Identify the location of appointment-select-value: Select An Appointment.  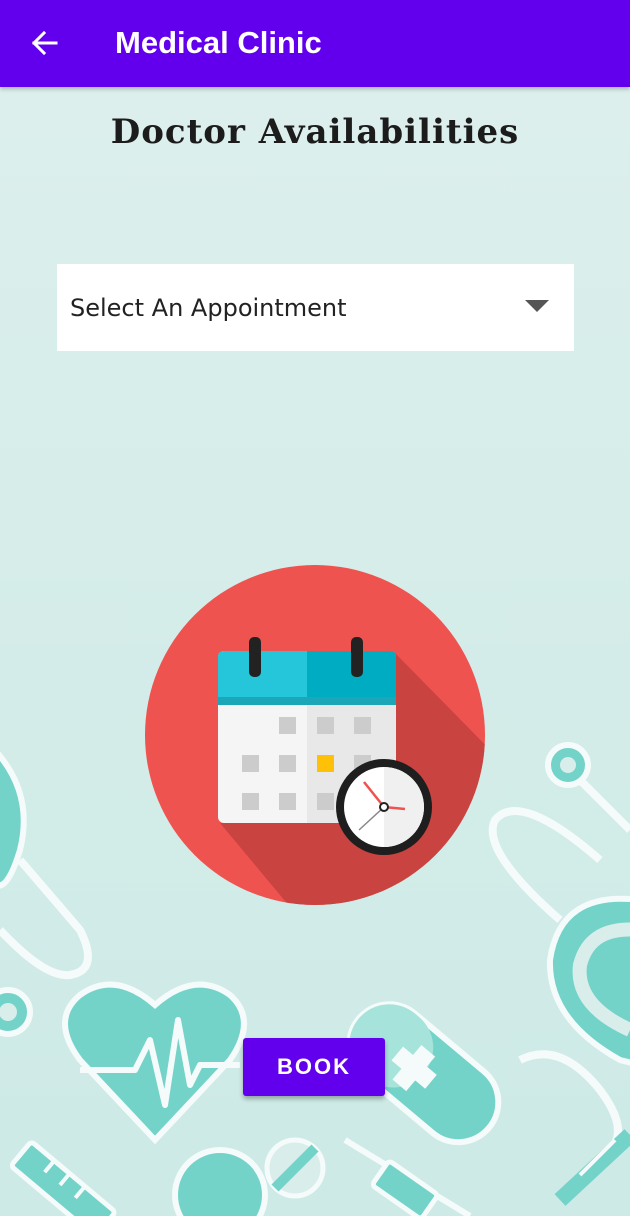
(208, 308).